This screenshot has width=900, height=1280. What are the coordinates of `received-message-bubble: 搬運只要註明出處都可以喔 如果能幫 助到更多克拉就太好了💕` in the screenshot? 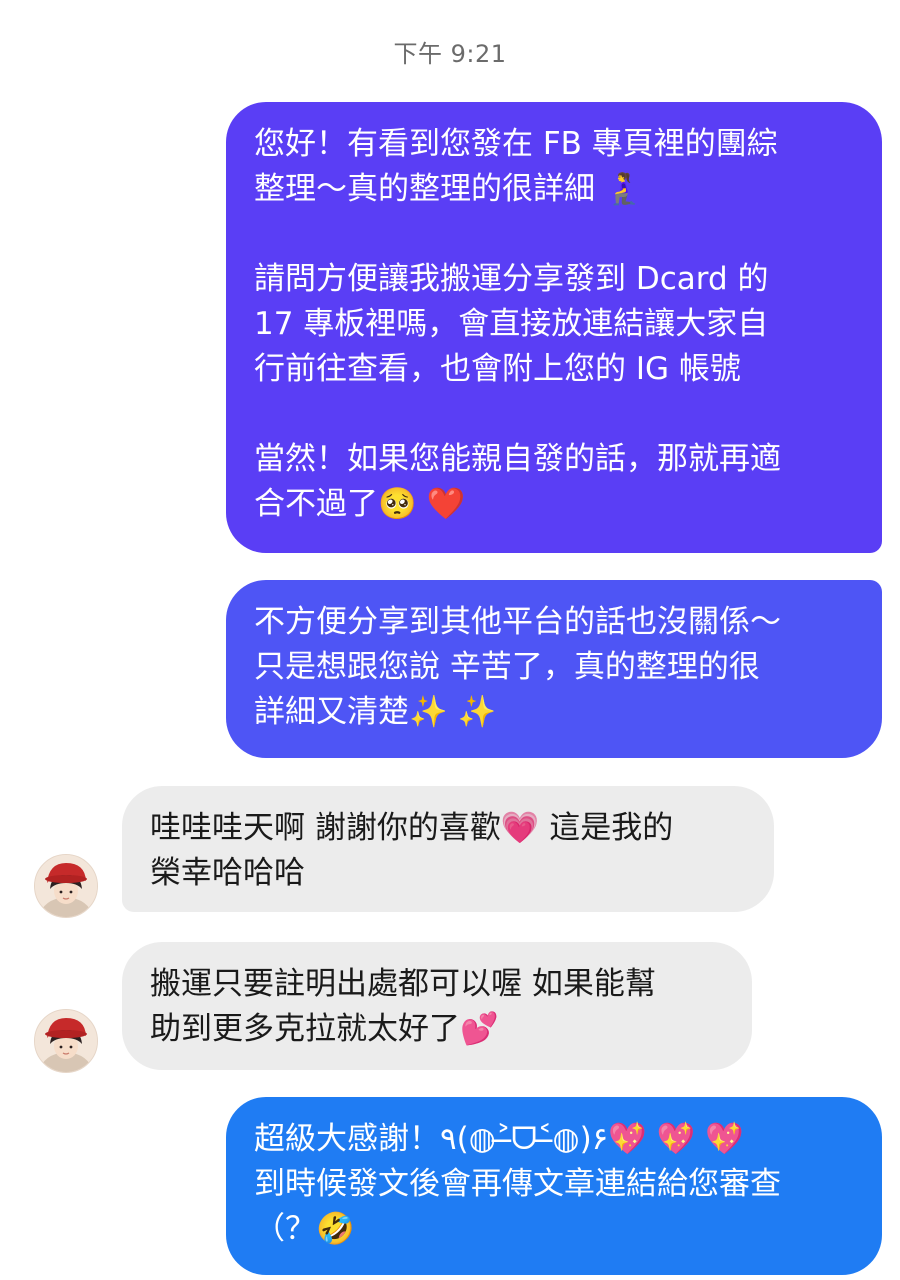 It's located at (437, 1006).